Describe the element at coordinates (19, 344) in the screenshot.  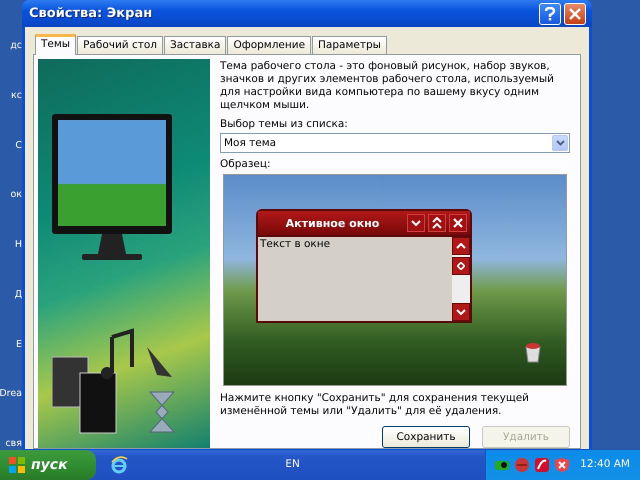
I see `desktop-icon-label: Е` at that location.